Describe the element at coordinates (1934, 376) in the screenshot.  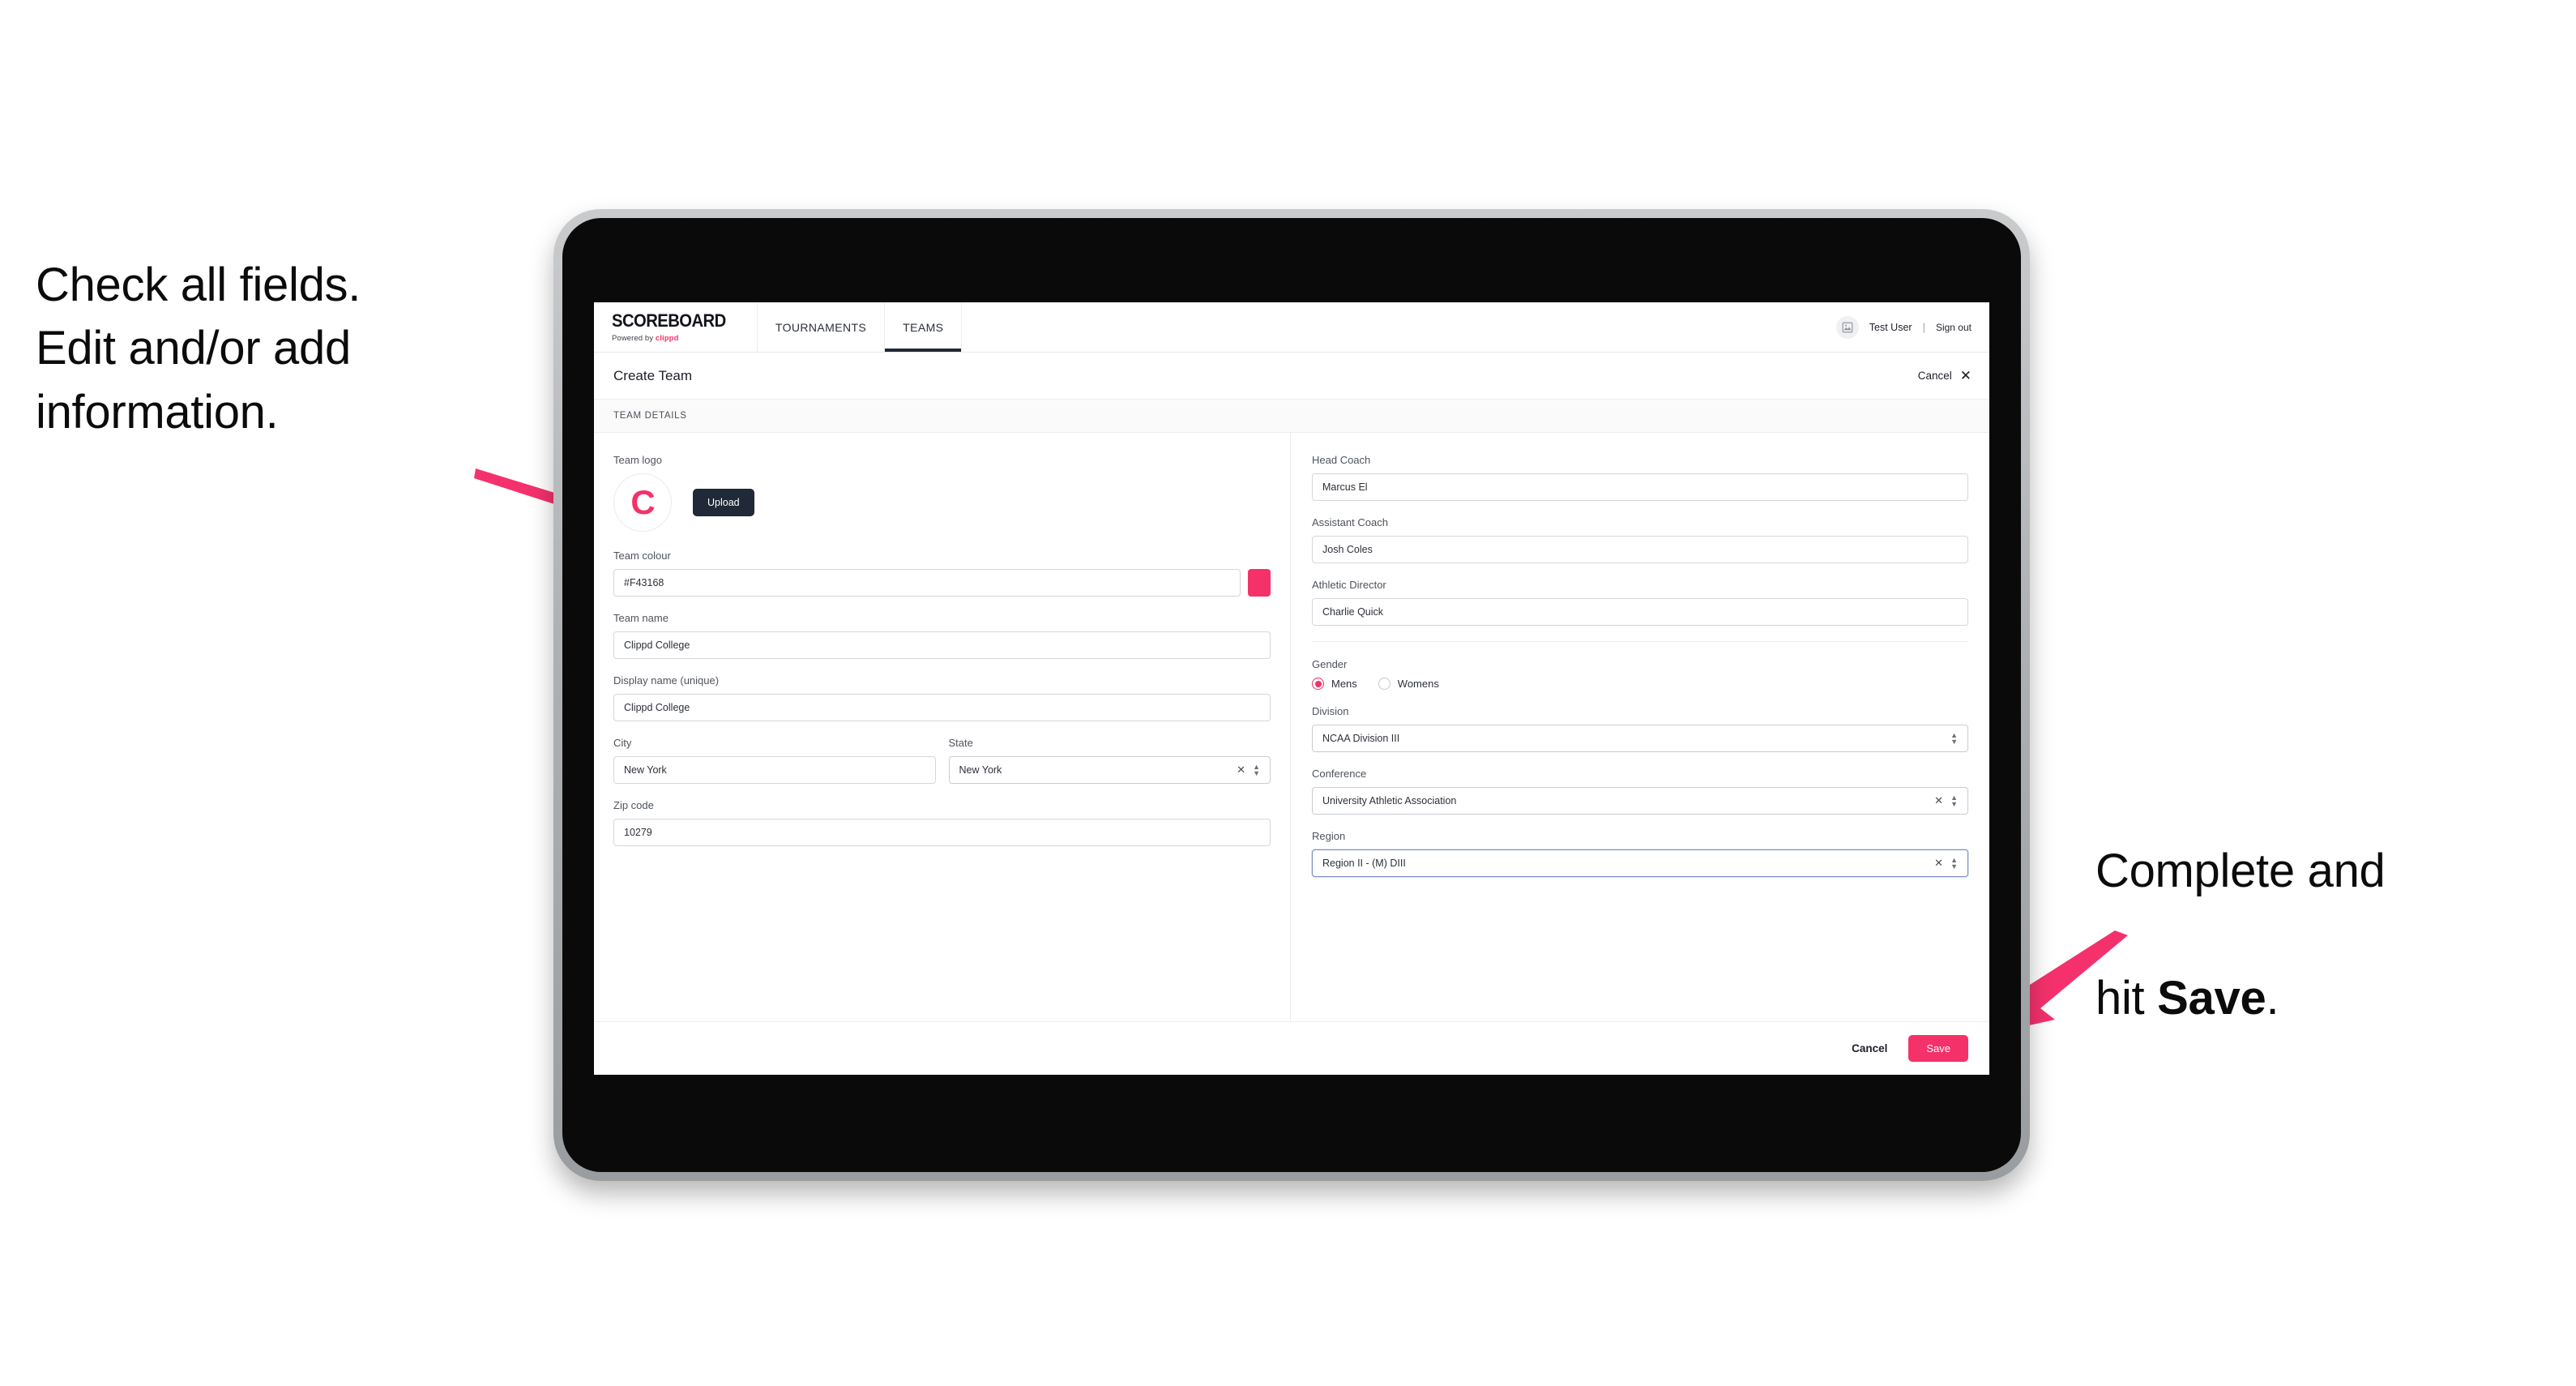
I see `cancel-top-label: Cancel` at that location.